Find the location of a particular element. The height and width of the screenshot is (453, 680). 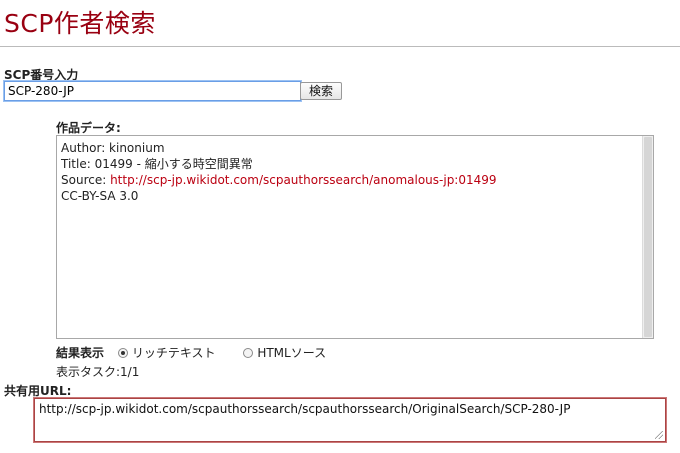

task-status: 表示タスク:1/1 is located at coordinates (98, 372).